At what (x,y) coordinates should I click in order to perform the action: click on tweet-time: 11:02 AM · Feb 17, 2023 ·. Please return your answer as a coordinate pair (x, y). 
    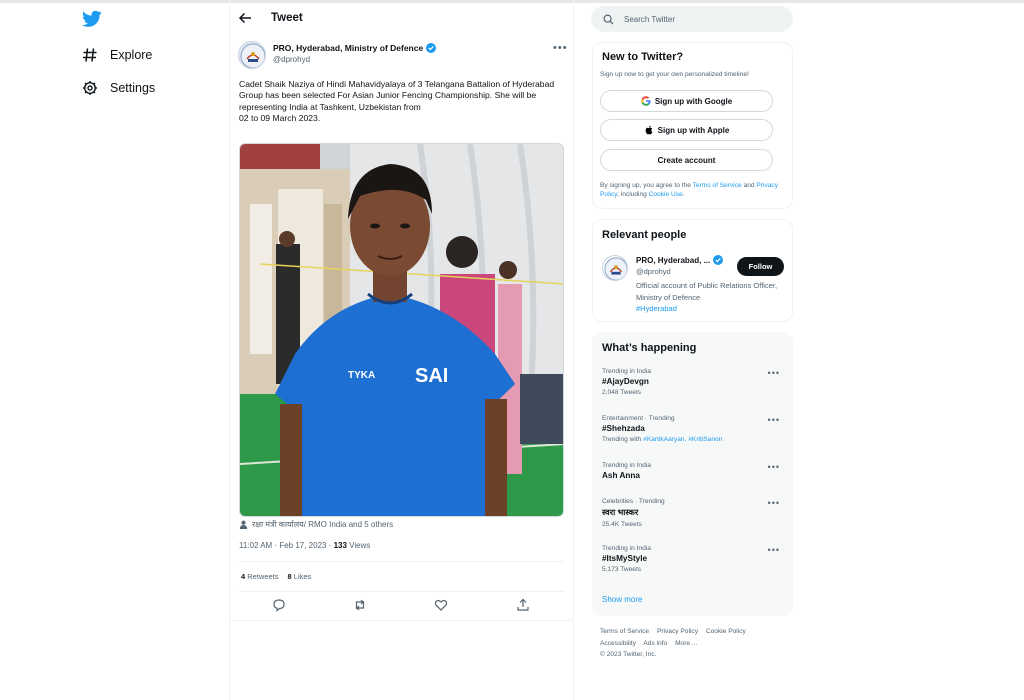
    Looking at the image, I should click on (286, 545).